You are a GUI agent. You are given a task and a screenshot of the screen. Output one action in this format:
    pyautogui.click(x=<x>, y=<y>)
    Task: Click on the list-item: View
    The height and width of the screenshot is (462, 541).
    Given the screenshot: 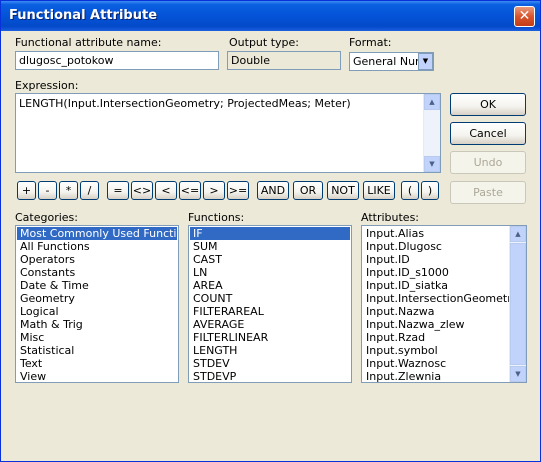 What is the action you would take?
    pyautogui.click(x=97, y=376)
    